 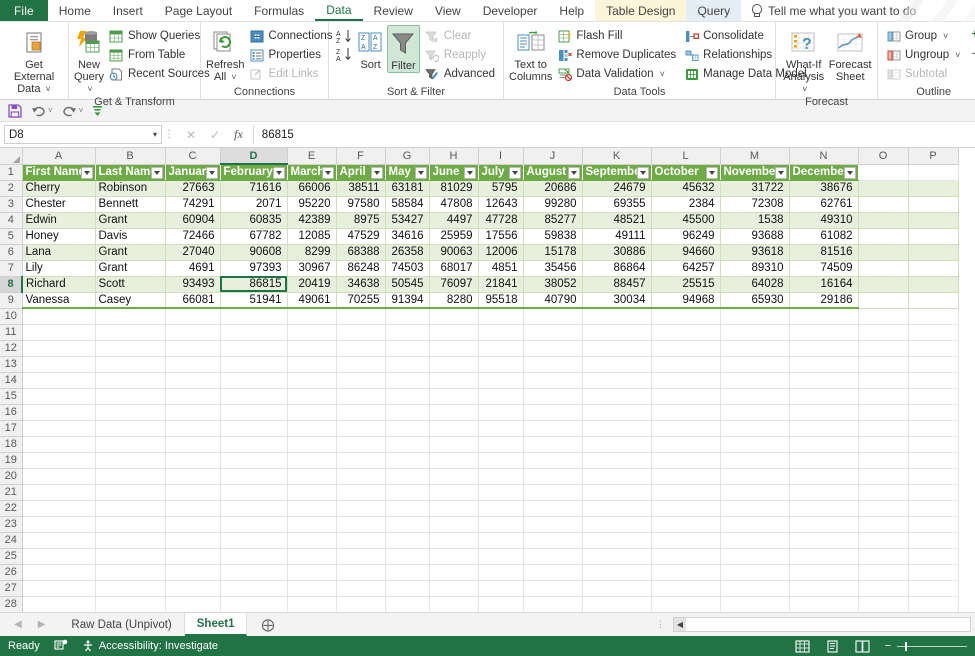 I want to click on column-header-G: G, so click(x=407, y=156).